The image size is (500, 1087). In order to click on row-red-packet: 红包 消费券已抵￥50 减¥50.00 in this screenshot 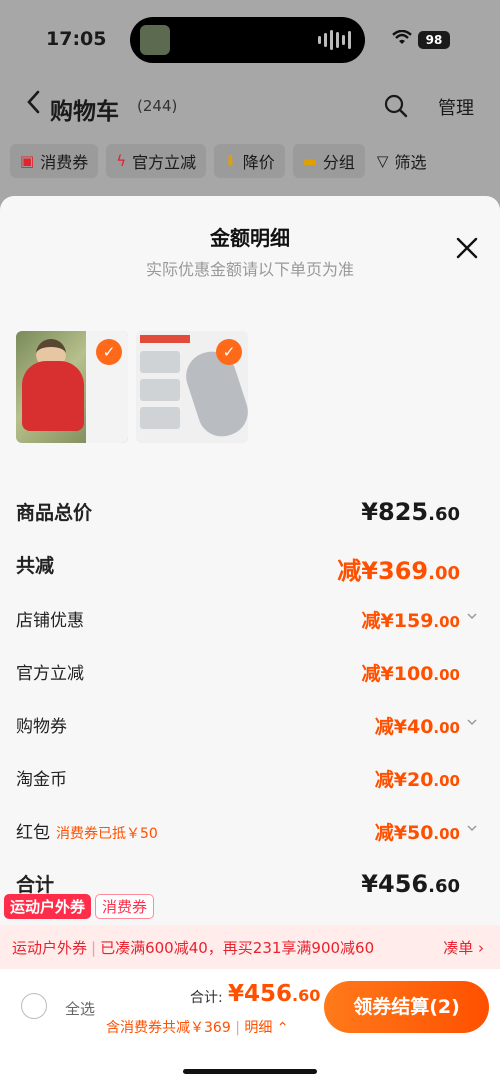, I will do `click(250, 833)`.